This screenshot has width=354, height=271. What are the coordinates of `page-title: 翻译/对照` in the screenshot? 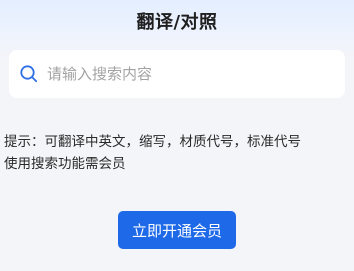 It's located at (177, 22).